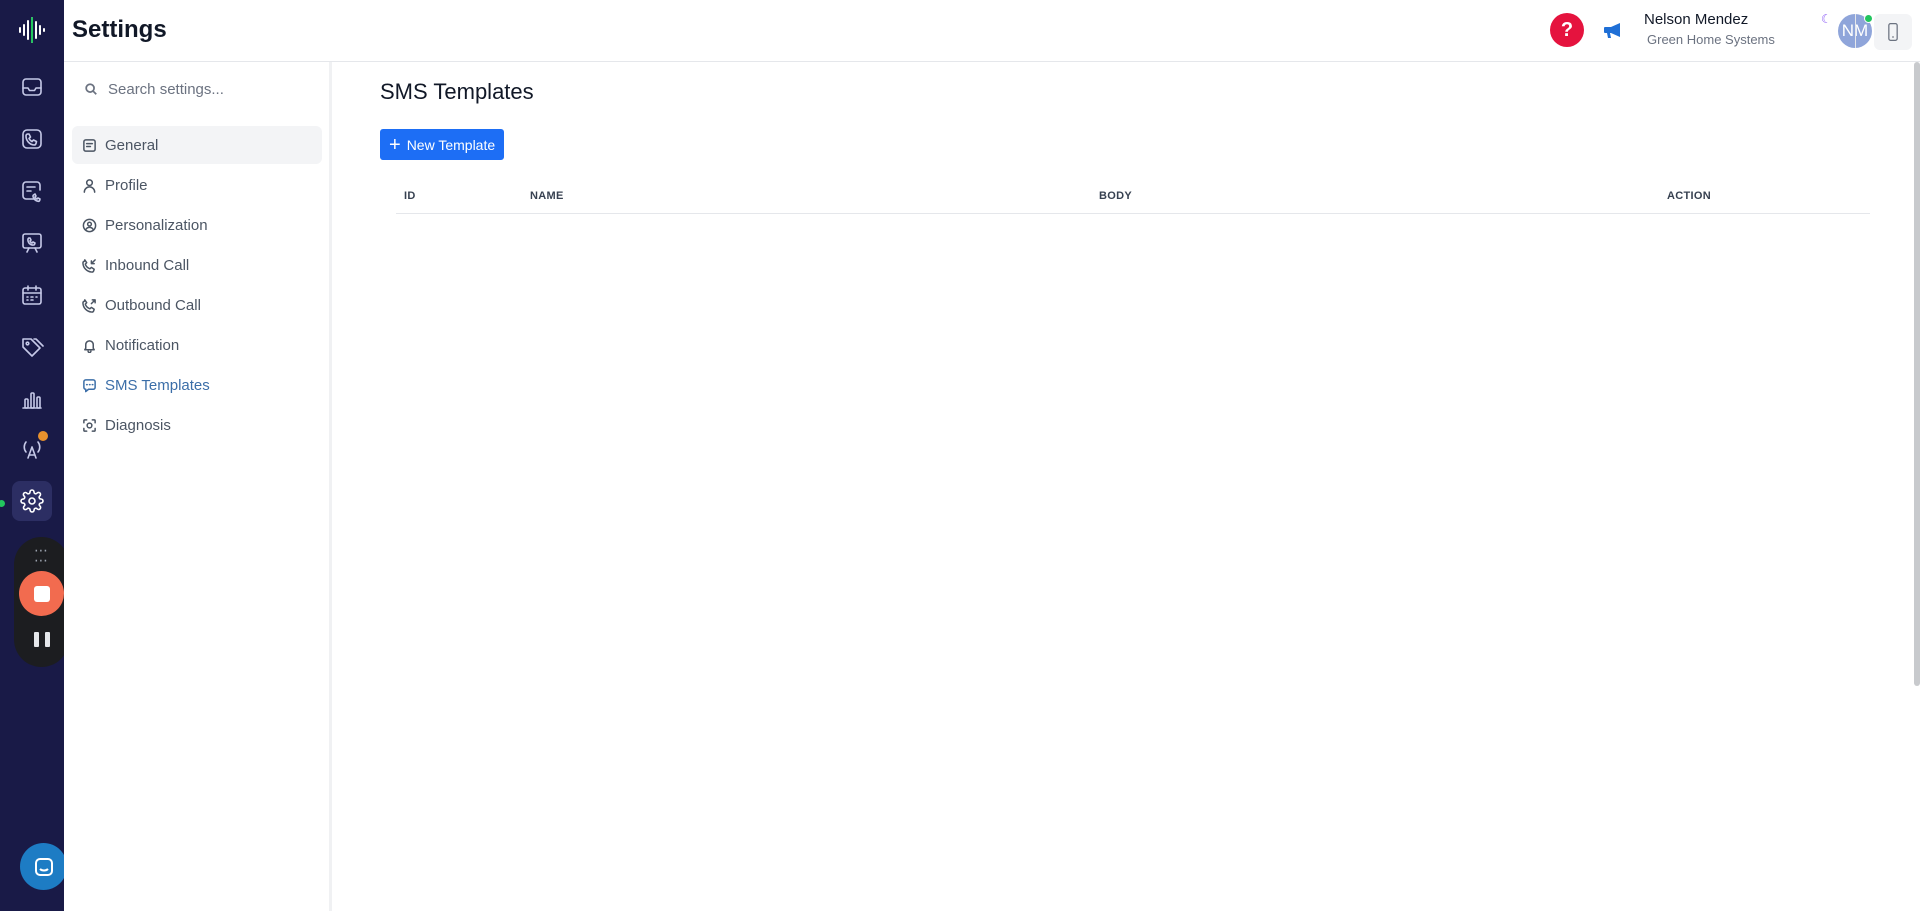  Describe the element at coordinates (1689, 196) in the screenshot. I see `column-header-action: ACTION` at that location.